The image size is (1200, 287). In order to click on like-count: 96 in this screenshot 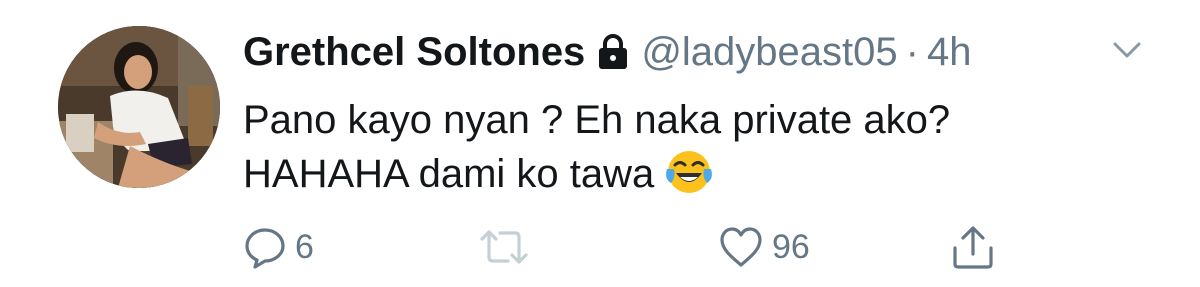, I will do `click(791, 246)`.